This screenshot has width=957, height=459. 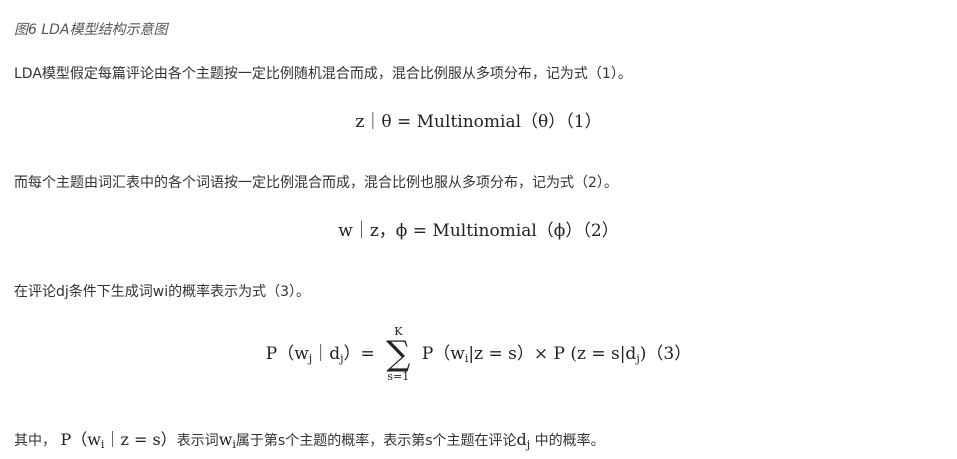 I want to click on formula-3-lhs: P（wj｜dj）=, so click(x=320, y=354).